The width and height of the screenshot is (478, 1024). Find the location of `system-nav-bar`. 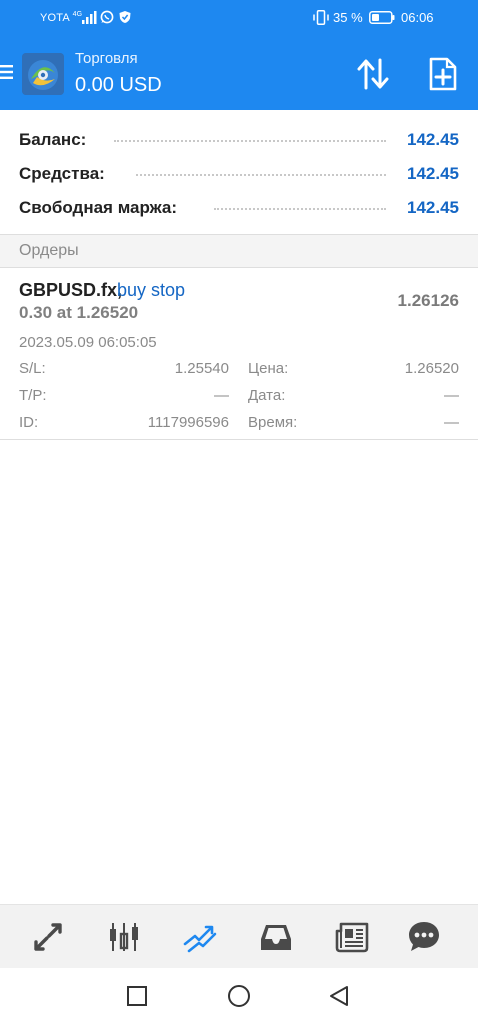

system-nav-bar is located at coordinates (239, 996).